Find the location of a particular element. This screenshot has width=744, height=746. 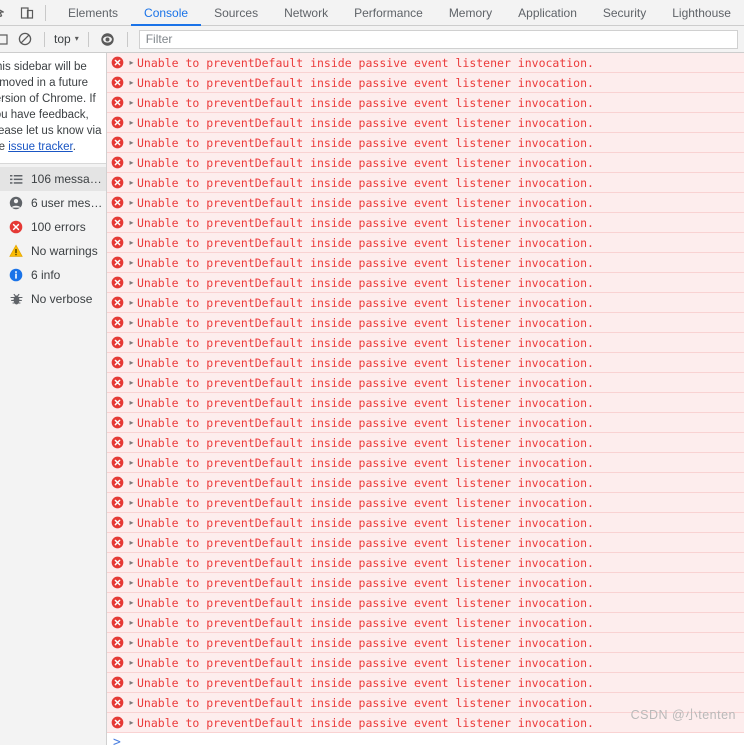

sidebar-item-errors: 100 errors is located at coordinates (53, 227).